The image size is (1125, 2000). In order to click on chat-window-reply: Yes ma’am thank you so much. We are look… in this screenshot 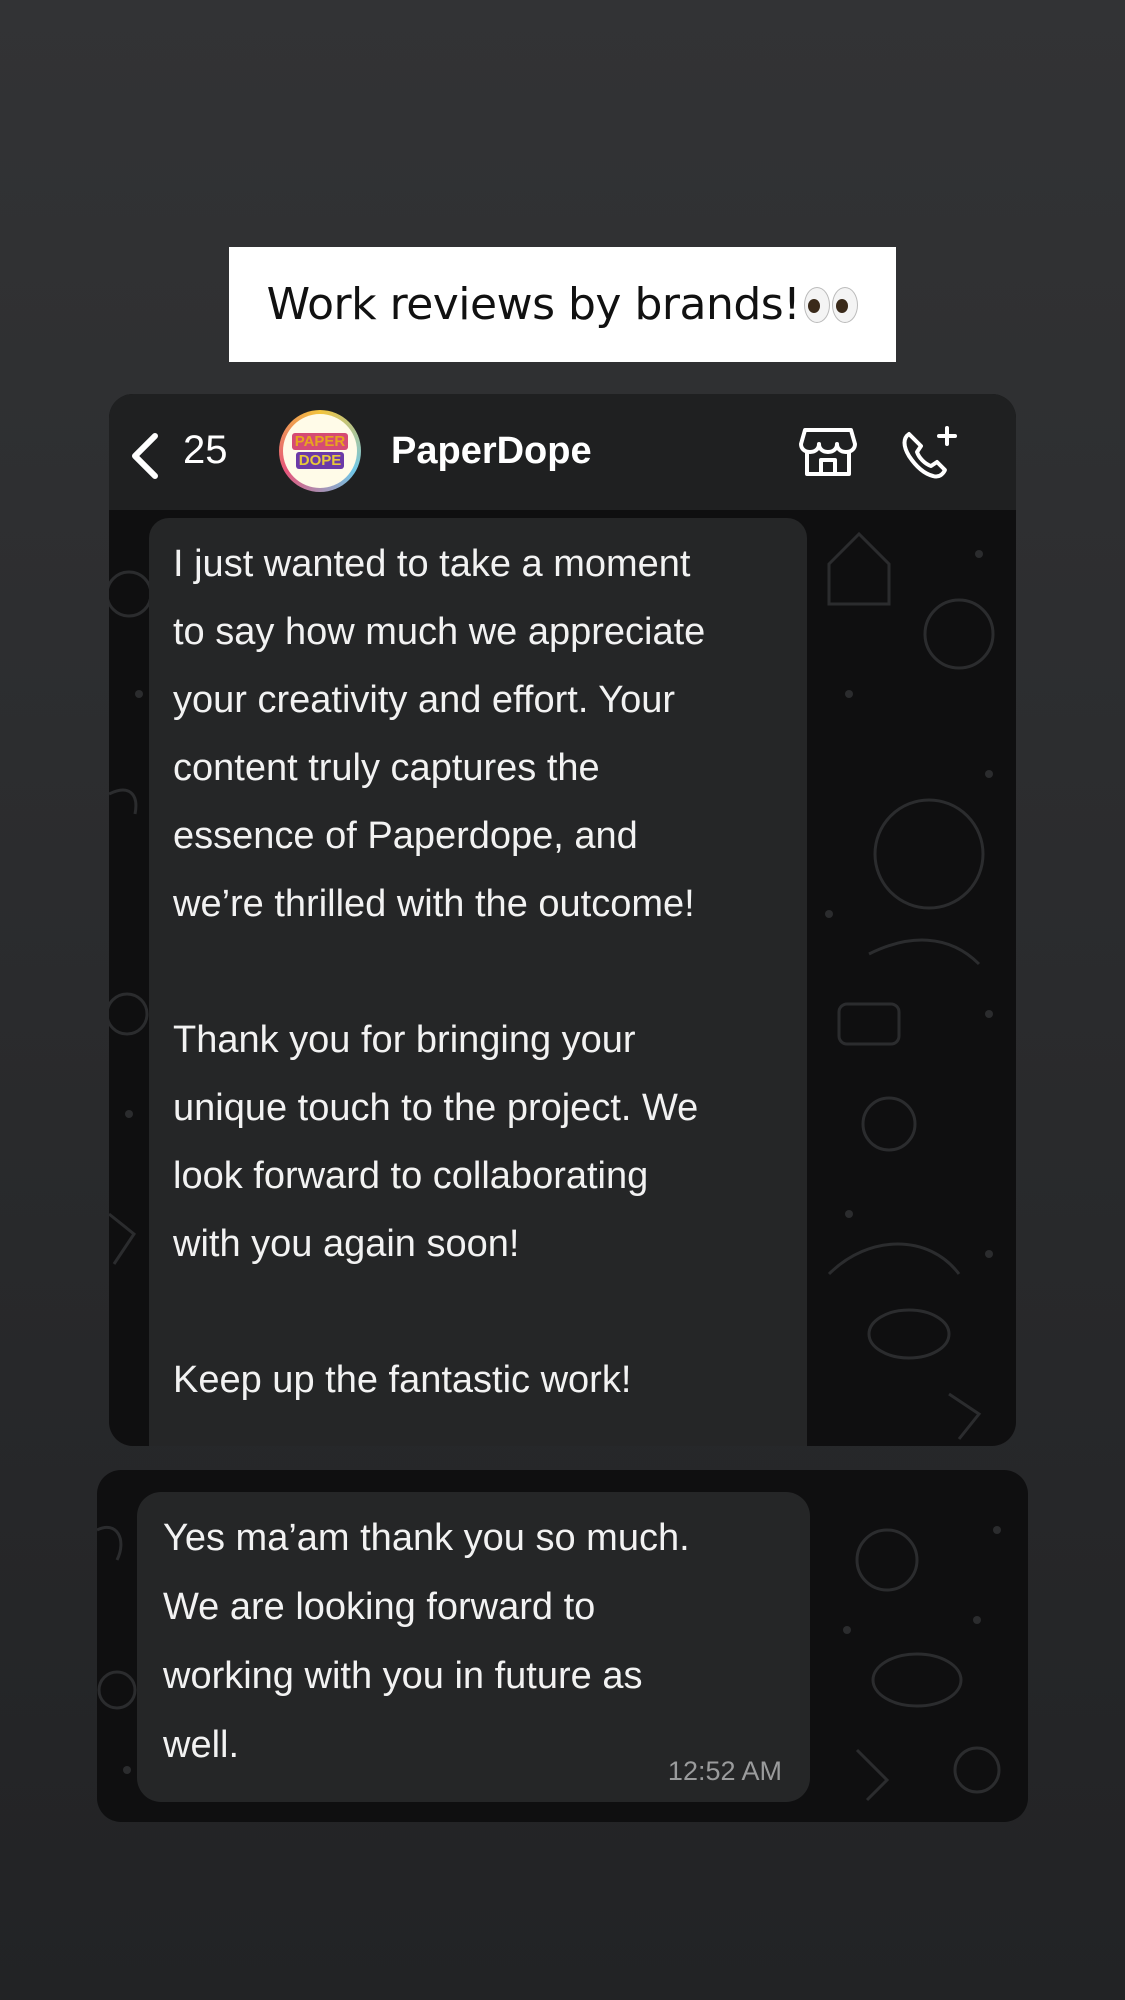, I will do `click(562, 1646)`.